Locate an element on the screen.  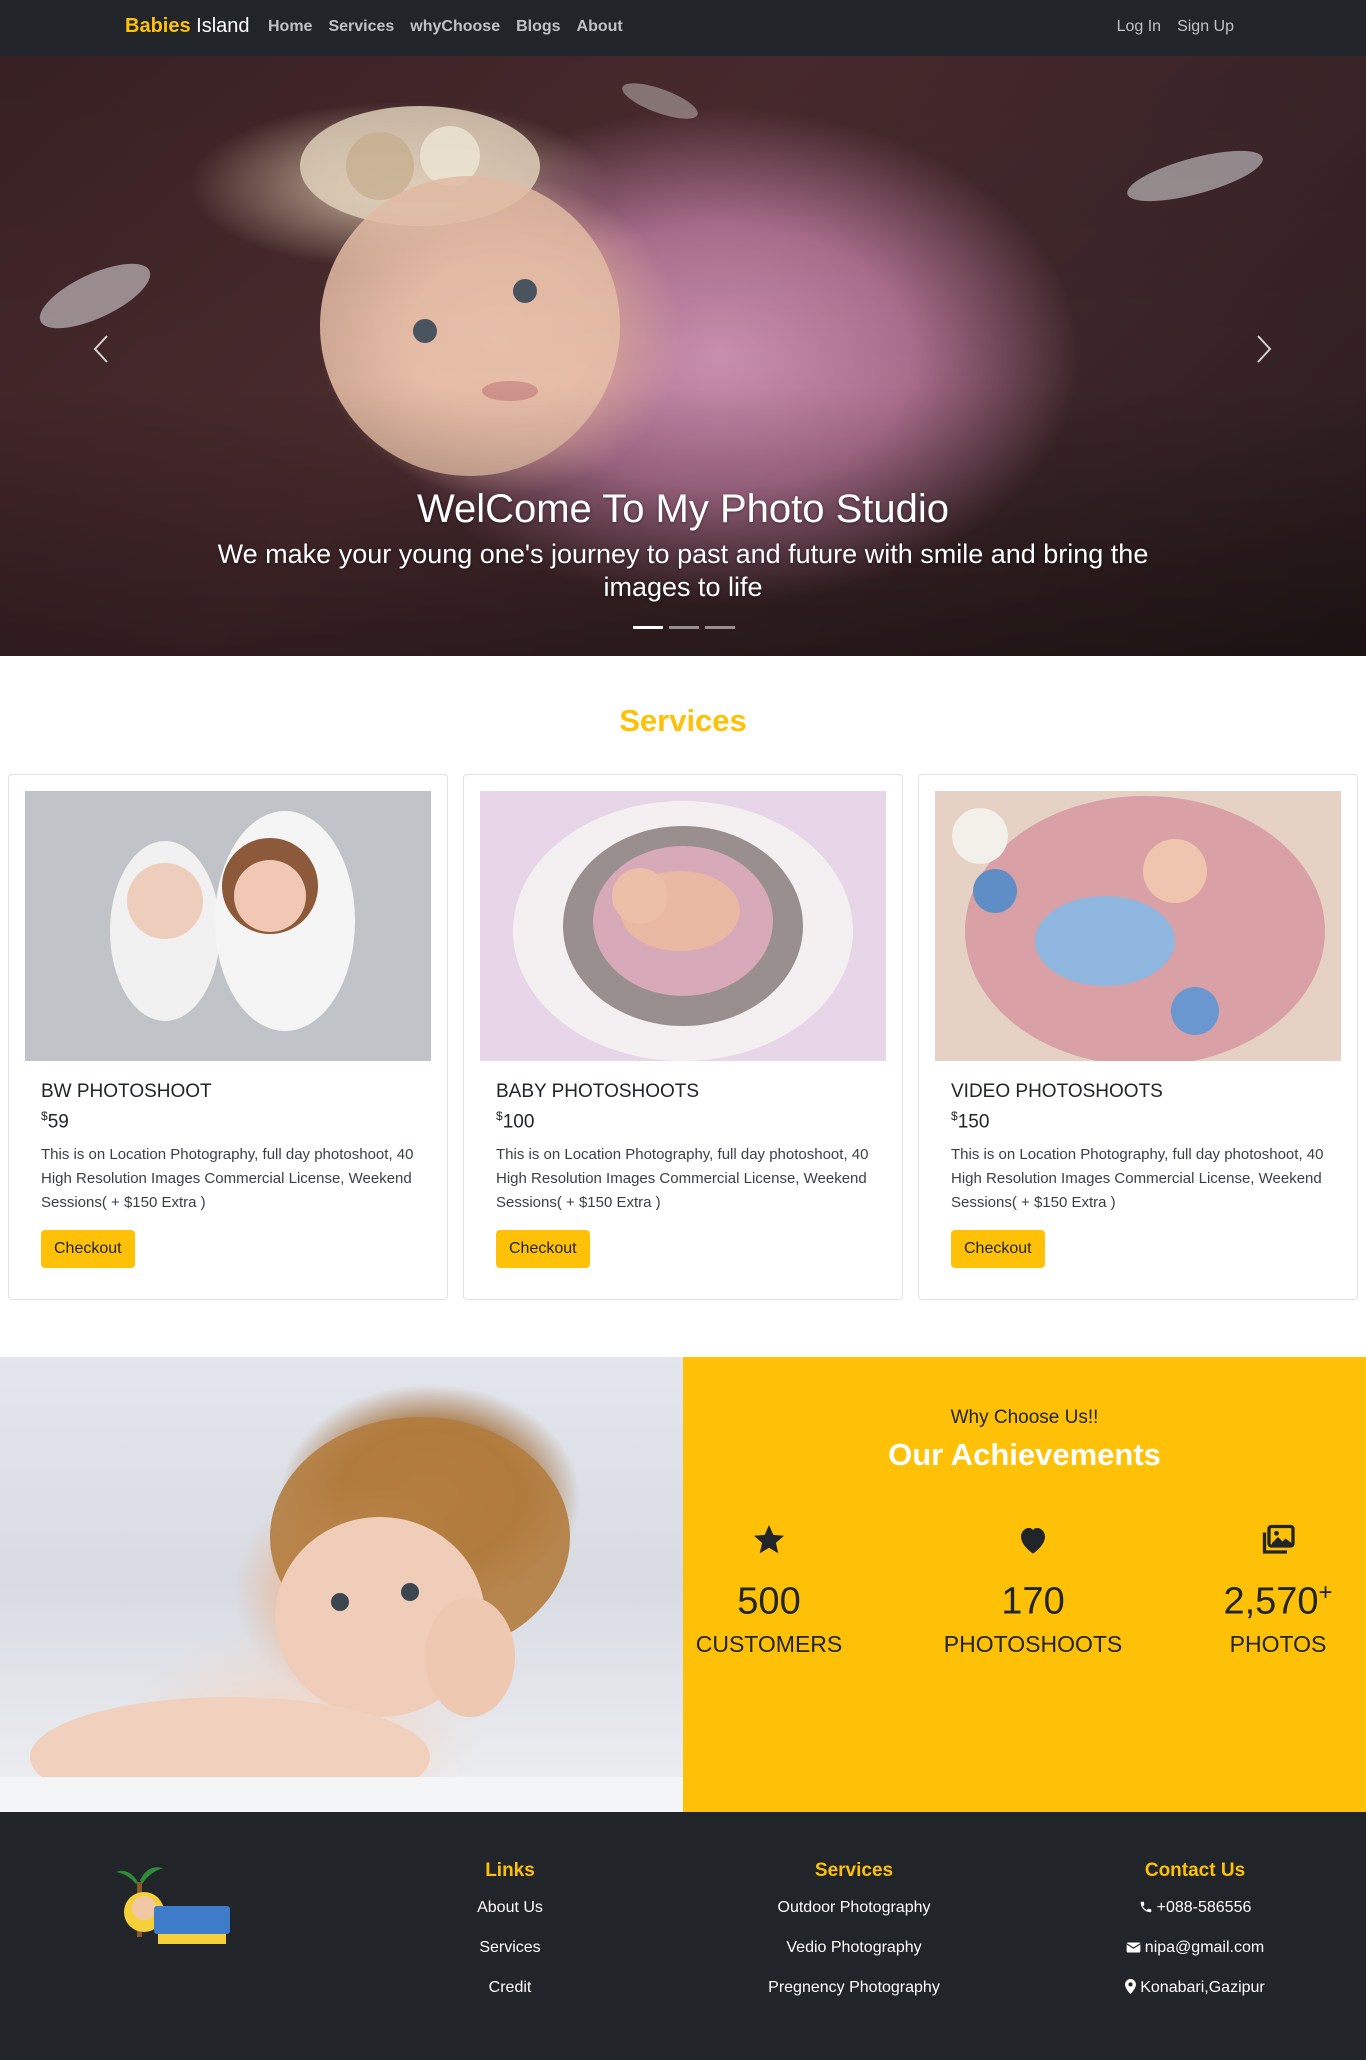
stat-value: 2,570 is located at coordinates (1271, 1601).